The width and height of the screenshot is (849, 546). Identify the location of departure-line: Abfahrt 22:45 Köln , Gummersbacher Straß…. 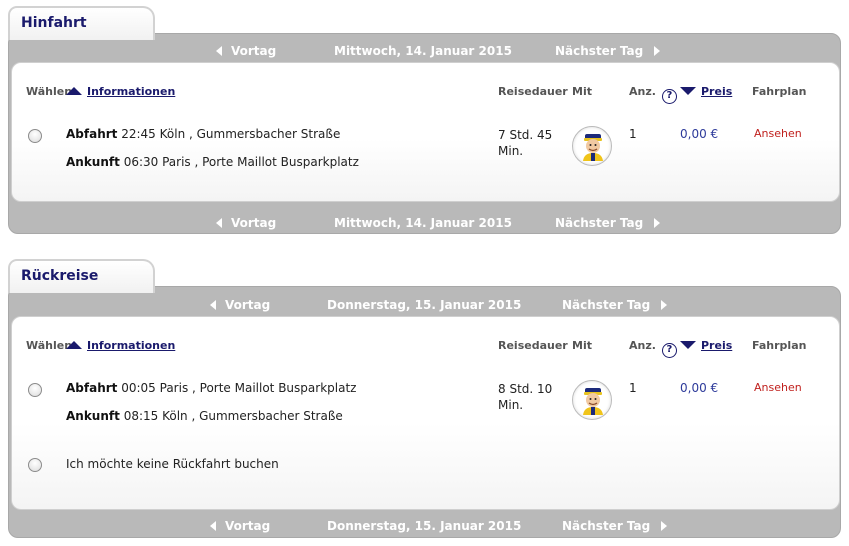
(203, 134).